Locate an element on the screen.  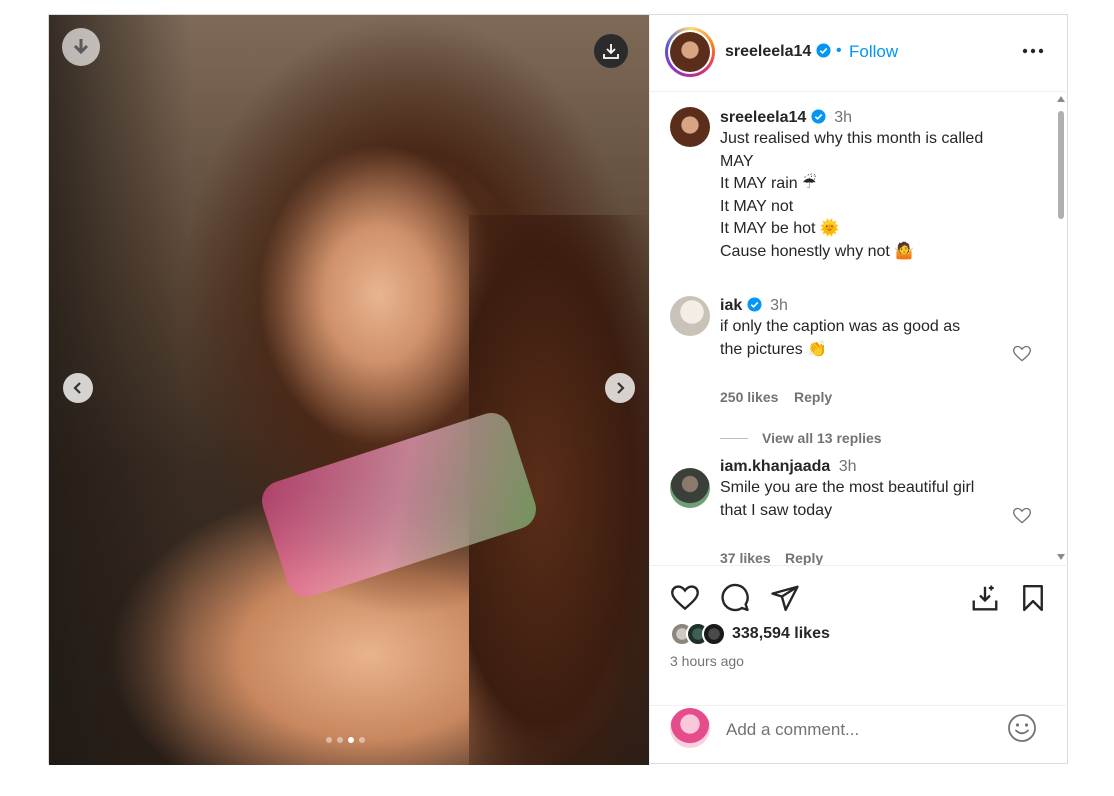
author-username: sreeleela14 is located at coordinates (768, 51).